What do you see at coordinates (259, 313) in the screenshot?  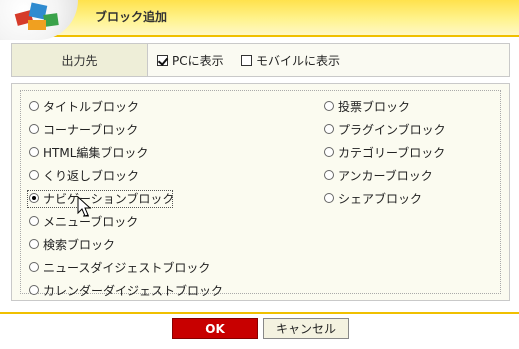 I see `footer-divider` at bounding box center [259, 313].